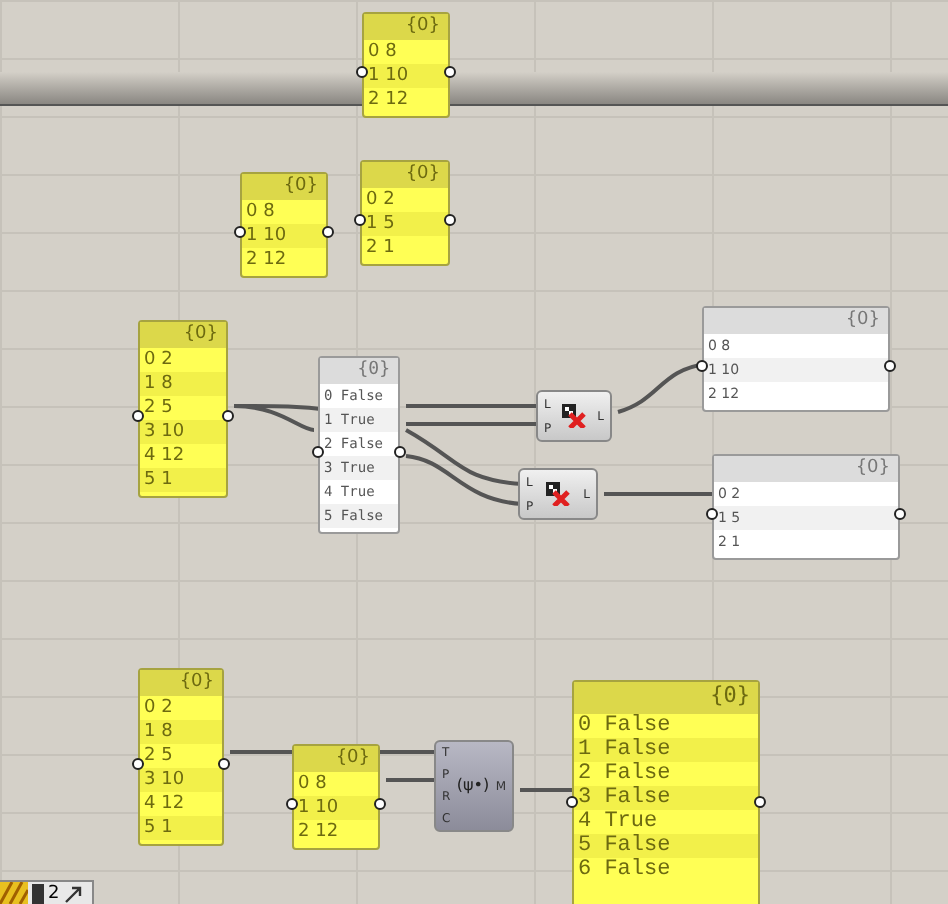  I want to click on panel-row: 1 5, so click(405, 224).